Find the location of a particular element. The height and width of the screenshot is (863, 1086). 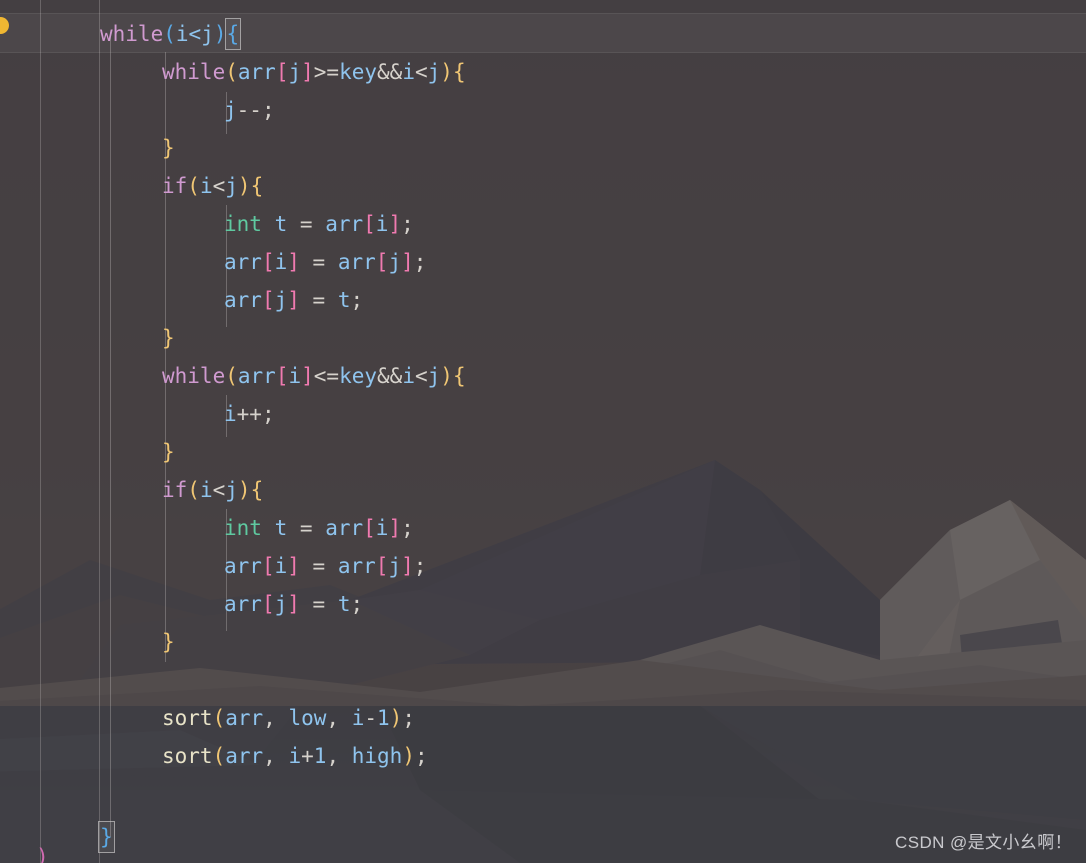

code-token: high is located at coordinates (377, 756).